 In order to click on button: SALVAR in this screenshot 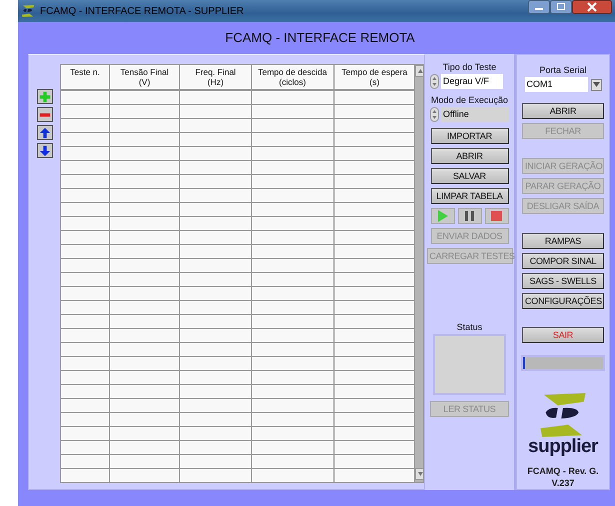, I will do `click(469, 176)`.